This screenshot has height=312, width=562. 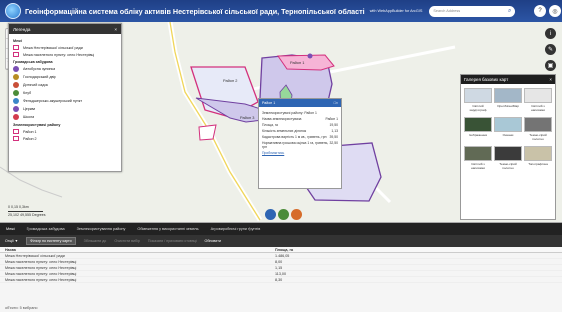 I want to click on legend-item: Район 2, so click(x=65, y=138).